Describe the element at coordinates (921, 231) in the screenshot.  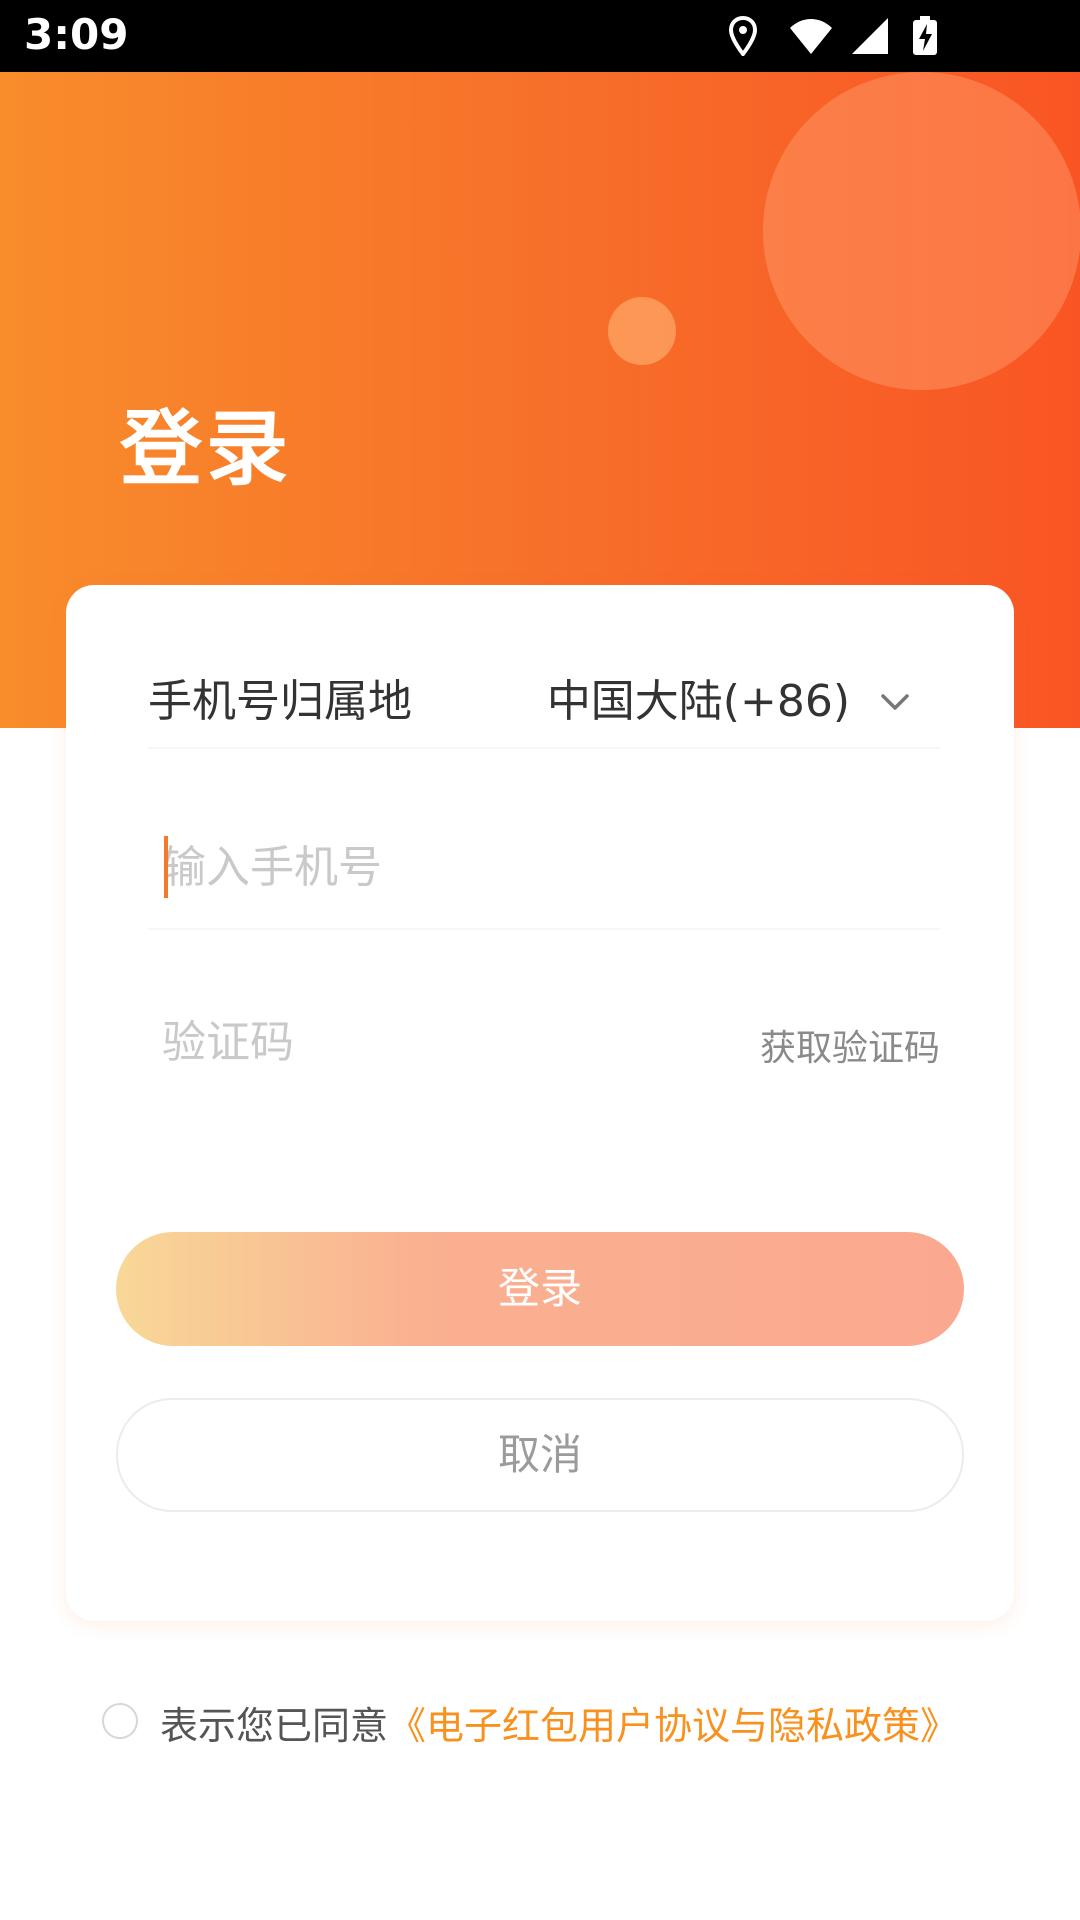
I see `decorative-circle-large` at that location.